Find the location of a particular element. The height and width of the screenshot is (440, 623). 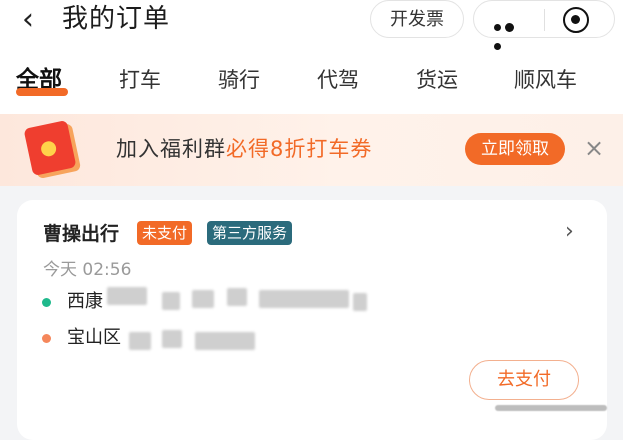

home-indicator is located at coordinates (551, 408).